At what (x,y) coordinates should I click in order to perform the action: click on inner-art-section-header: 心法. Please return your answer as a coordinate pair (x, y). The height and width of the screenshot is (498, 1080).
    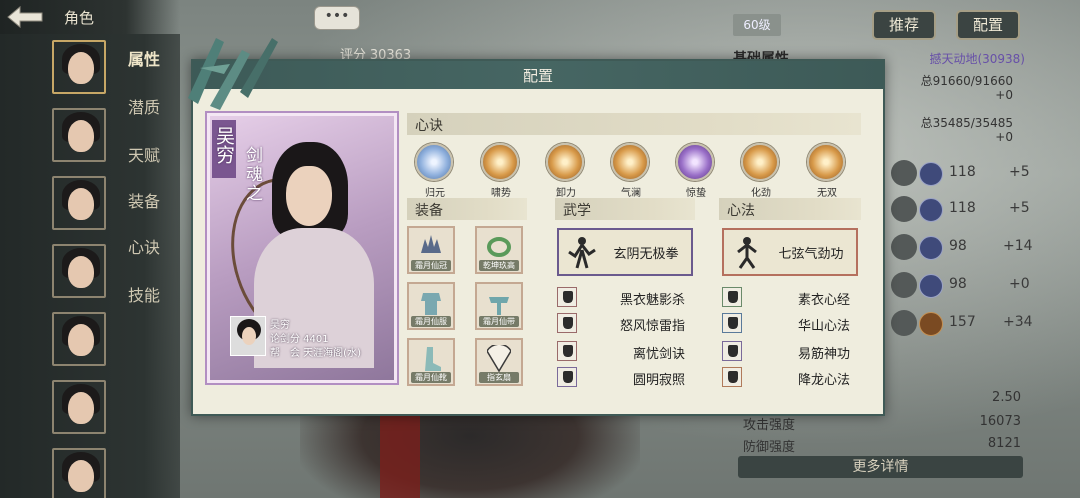
    Looking at the image, I should click on (790, 209).